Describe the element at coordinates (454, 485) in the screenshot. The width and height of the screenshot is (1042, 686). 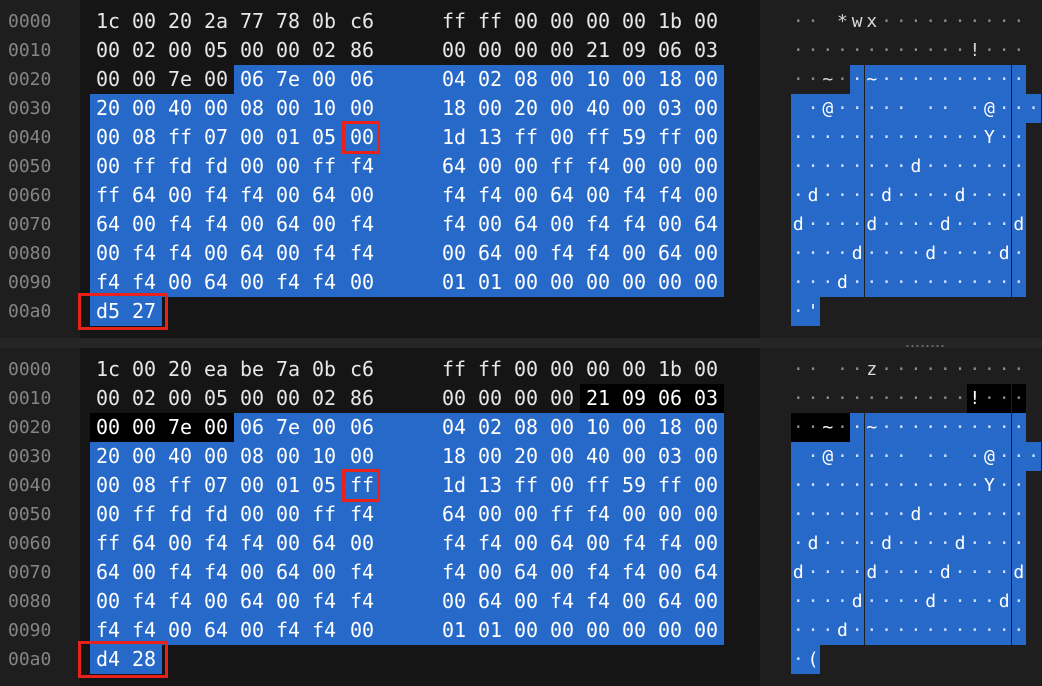
I see `hex-byte: 1d` at that location.